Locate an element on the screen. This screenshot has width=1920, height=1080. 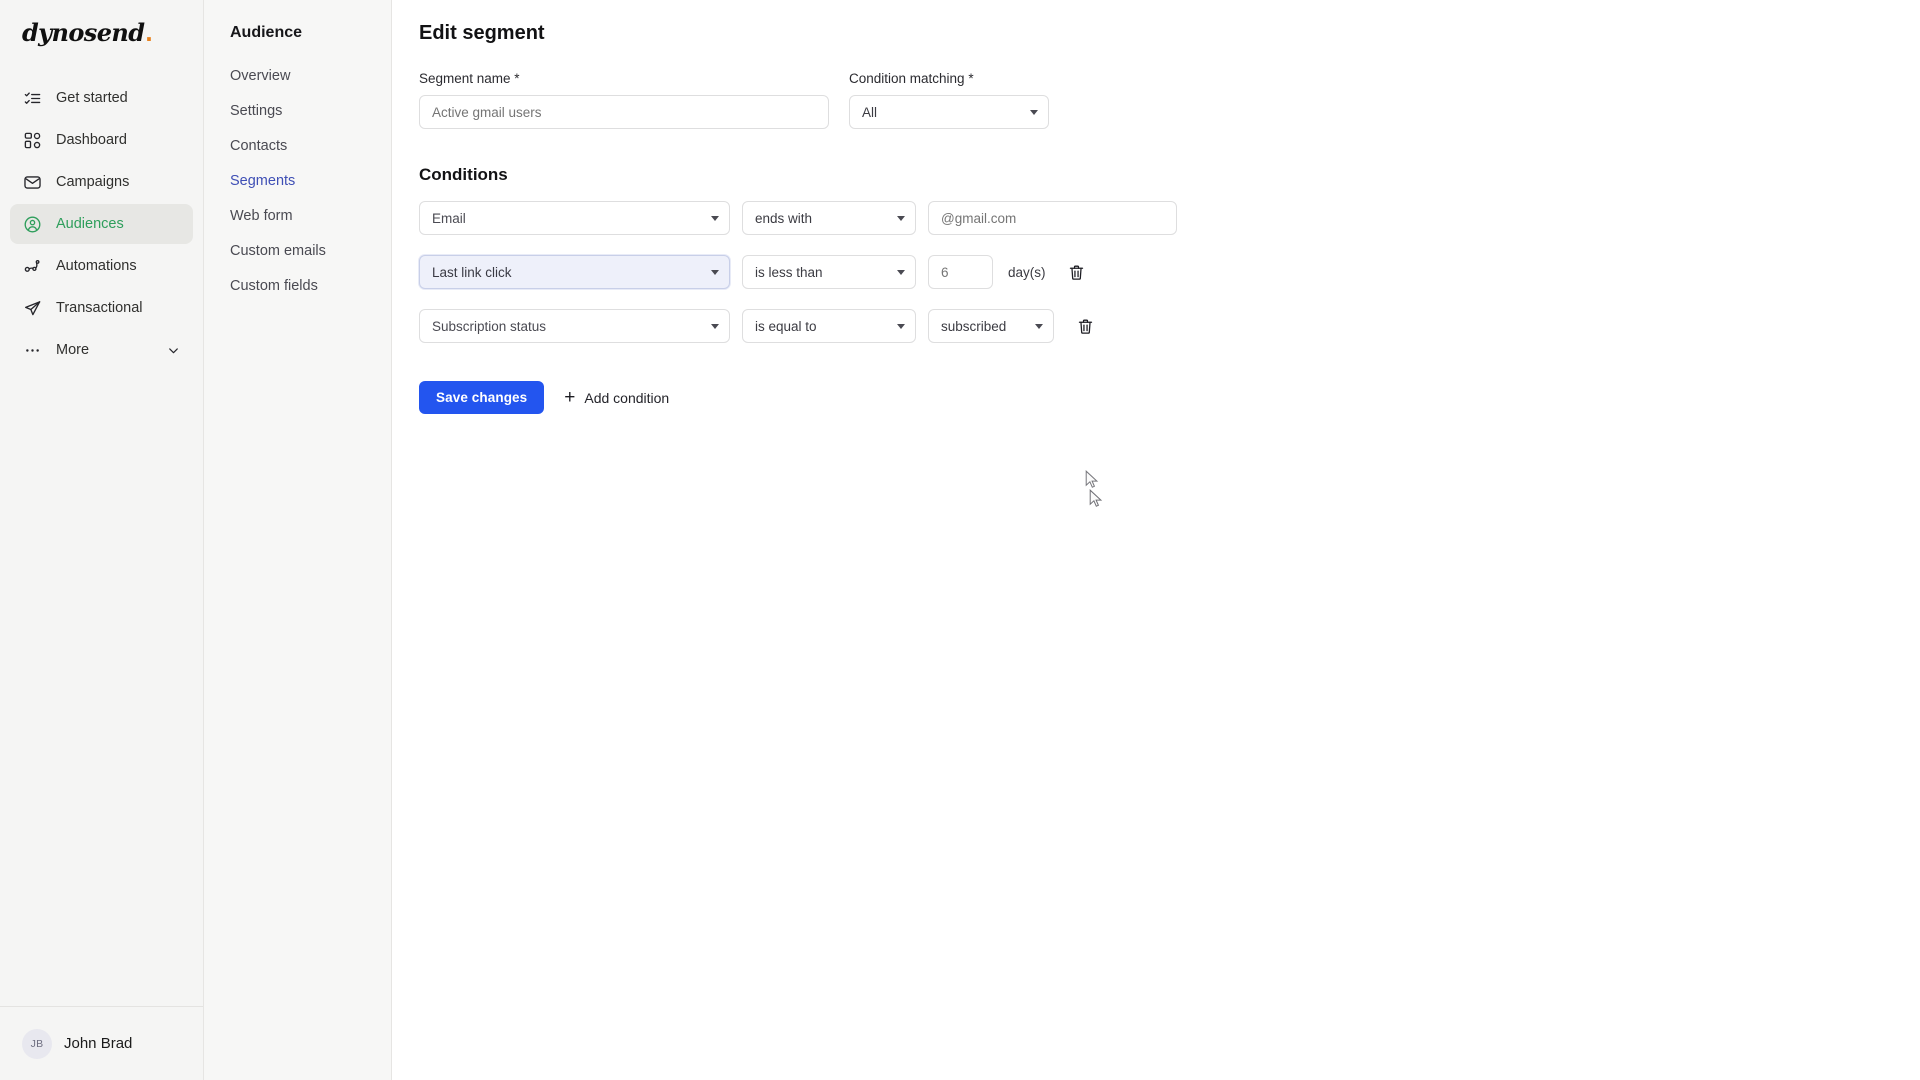
sidebar-item-transactional: Transactional is located at coordinates (101, 308).